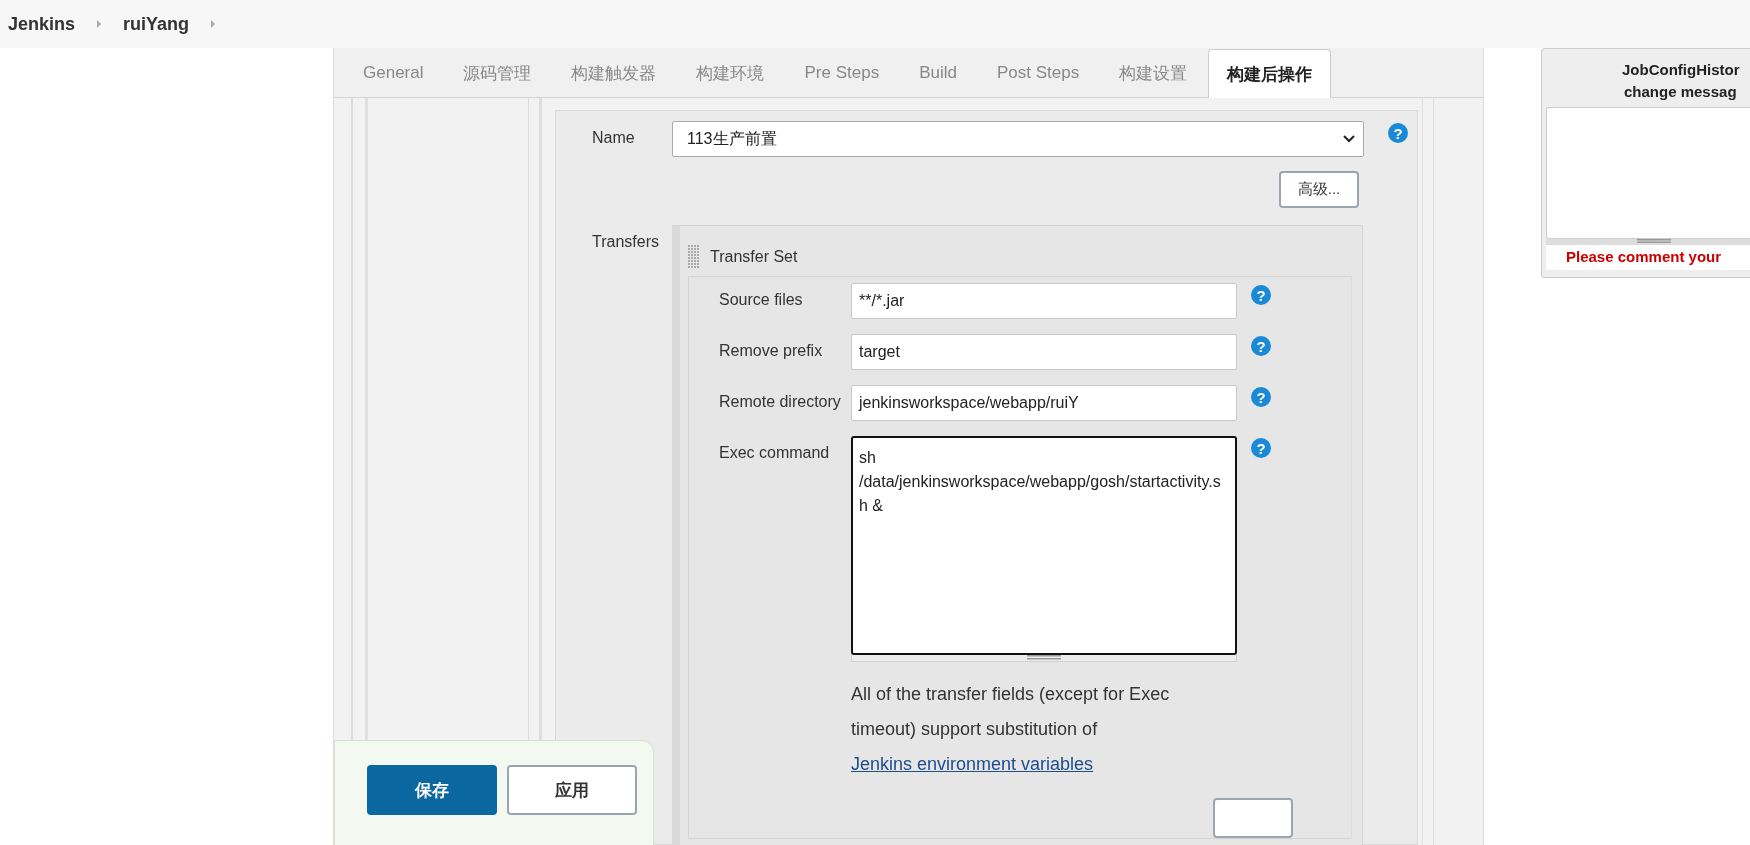  What do you see at coordinates (625, 241) in the screenshot?
I see `field-label: Transfers` at bounding box center [625, 241].